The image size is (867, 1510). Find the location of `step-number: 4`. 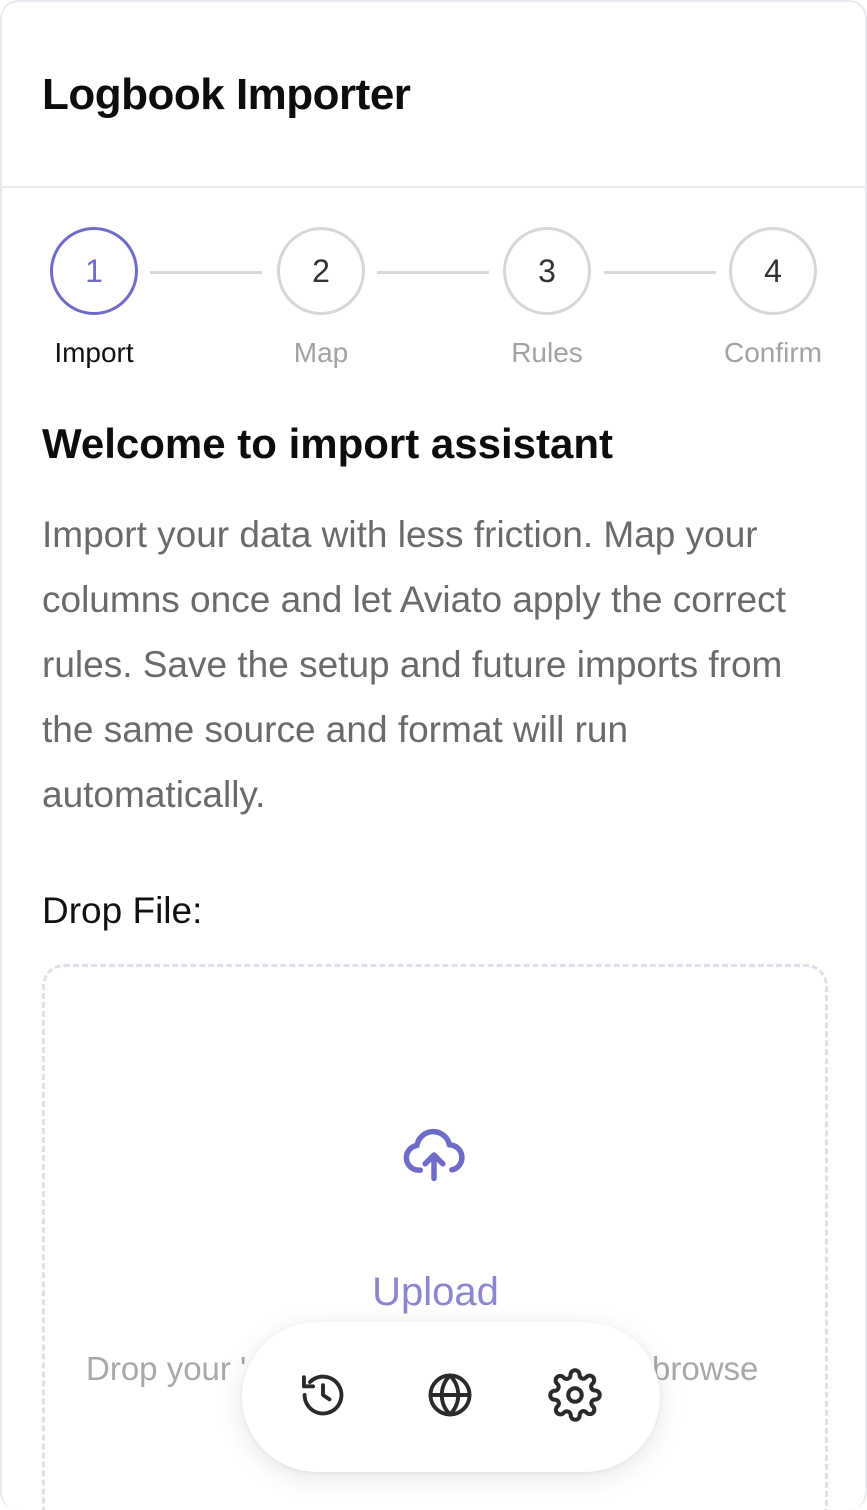

step-number: 4 is located at coordinates (773, 271).